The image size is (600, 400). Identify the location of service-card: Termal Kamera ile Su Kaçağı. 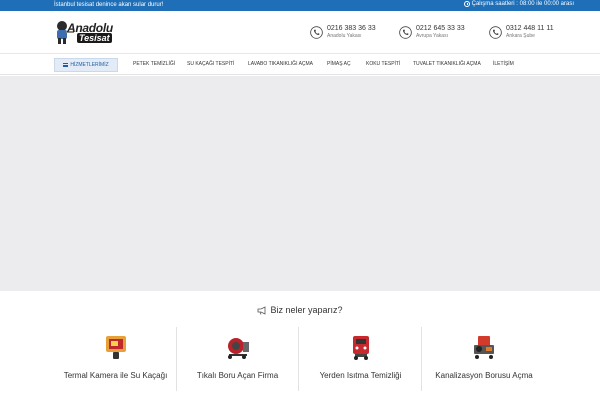
(116, 359).